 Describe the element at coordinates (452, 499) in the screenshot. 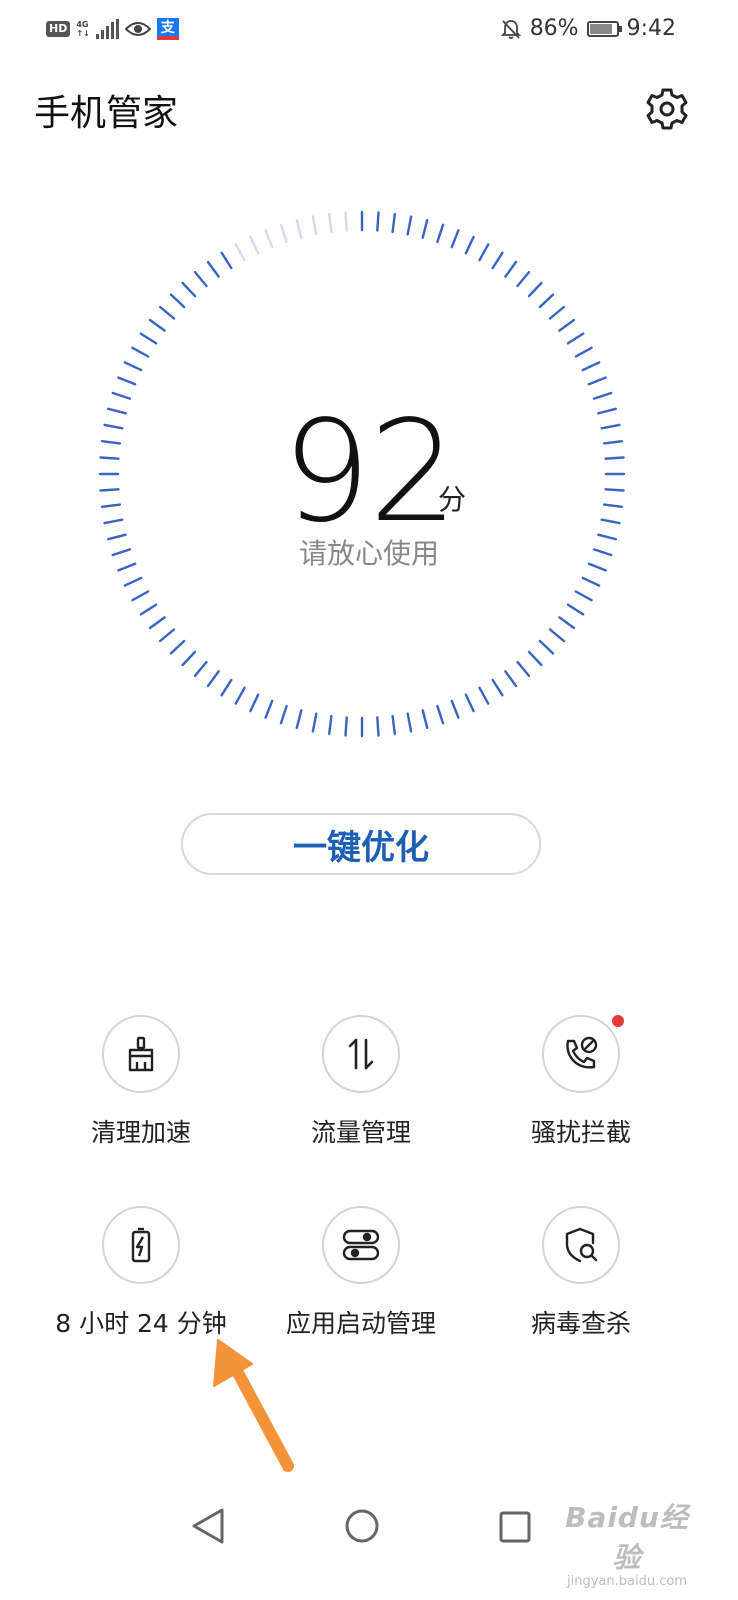

I see `score-unit: 分` at that location.